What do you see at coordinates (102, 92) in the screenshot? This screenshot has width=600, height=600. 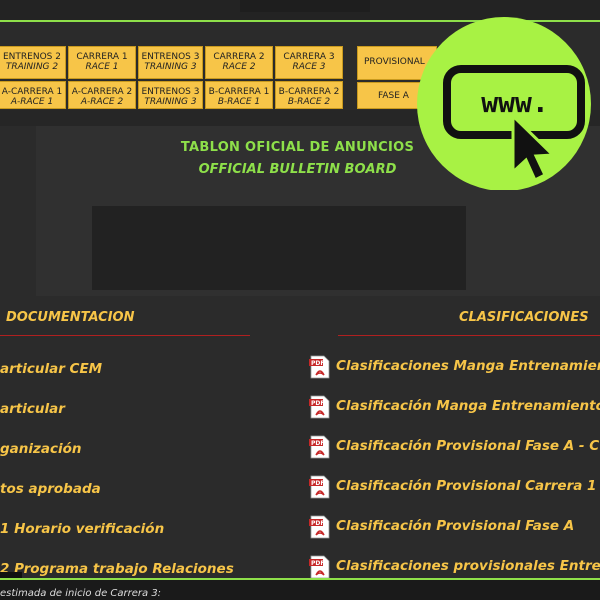 I see `nav-label: A-CARRERA 2` at bounding box center [102, 92].